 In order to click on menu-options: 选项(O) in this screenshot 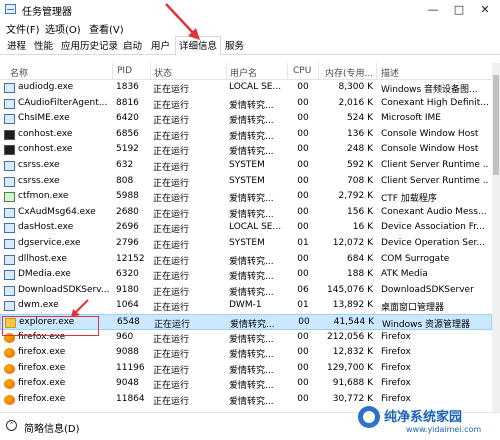, I will do `click(63, 28)`.